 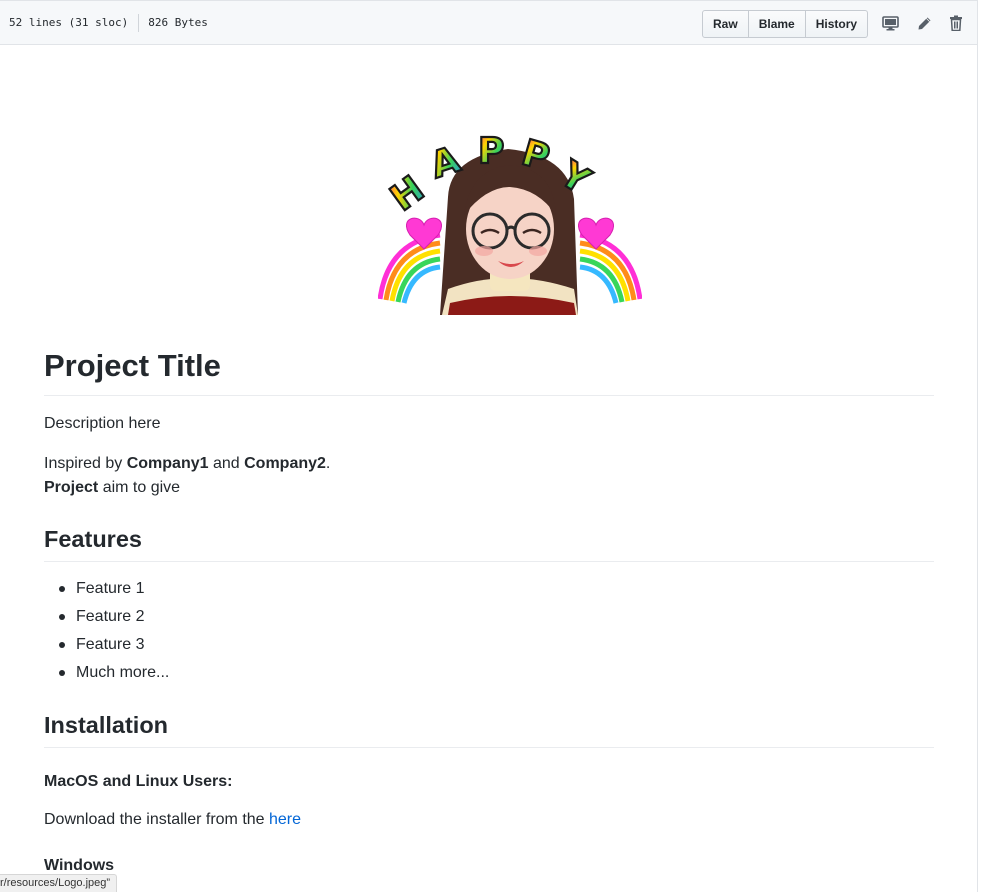 I want to click on period-text: ., so click(x=328, y=463).